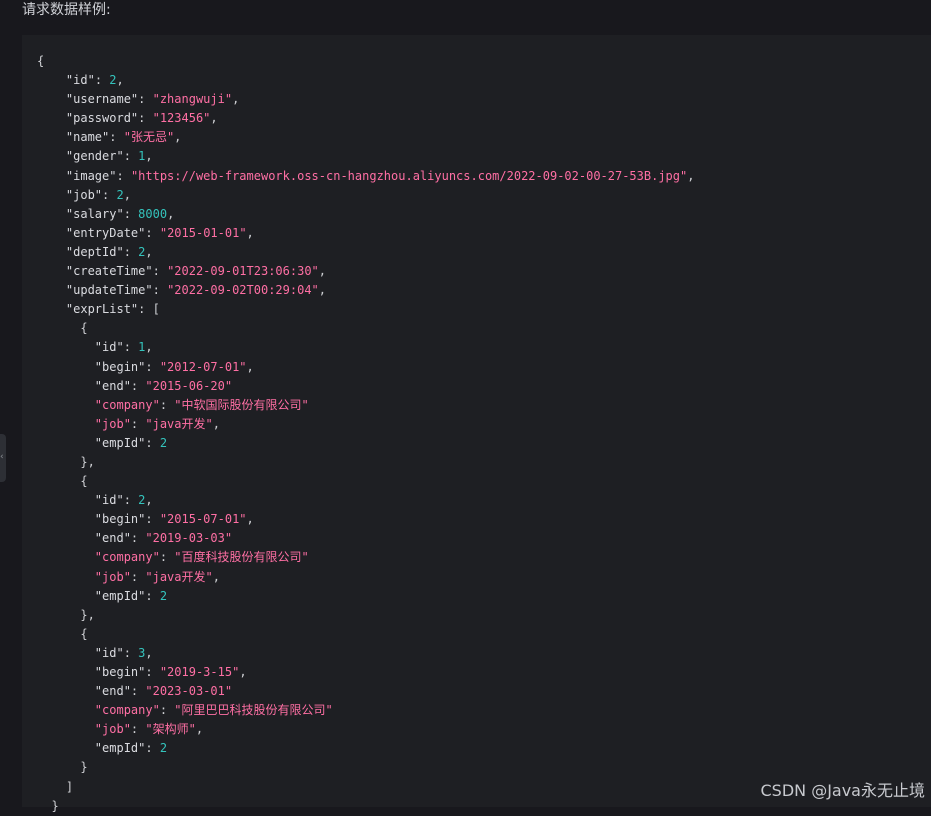  I want to click on code-line: "begin": "2012-07-01",, so click(365, 367).